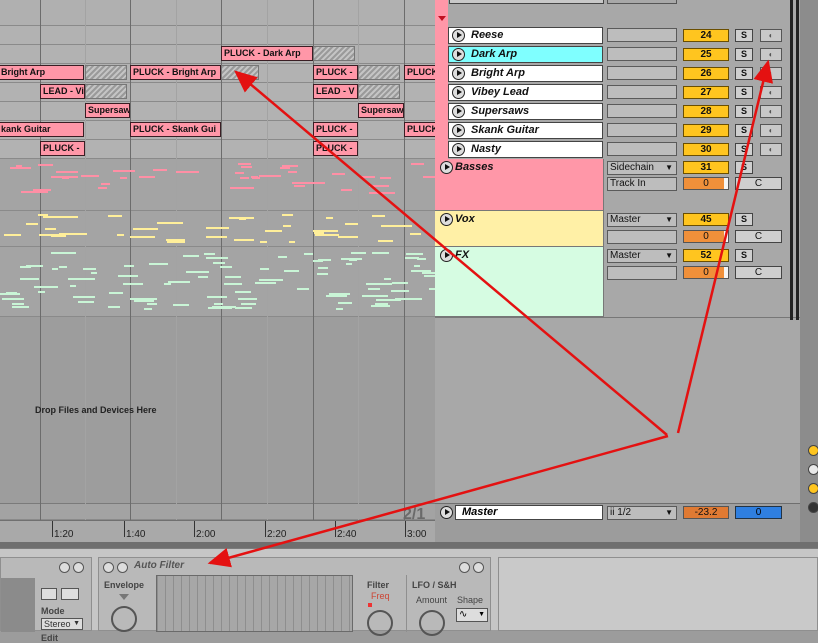 The image size is (818, 643). I want to click on edit-label: Edit, so click(49, 638).